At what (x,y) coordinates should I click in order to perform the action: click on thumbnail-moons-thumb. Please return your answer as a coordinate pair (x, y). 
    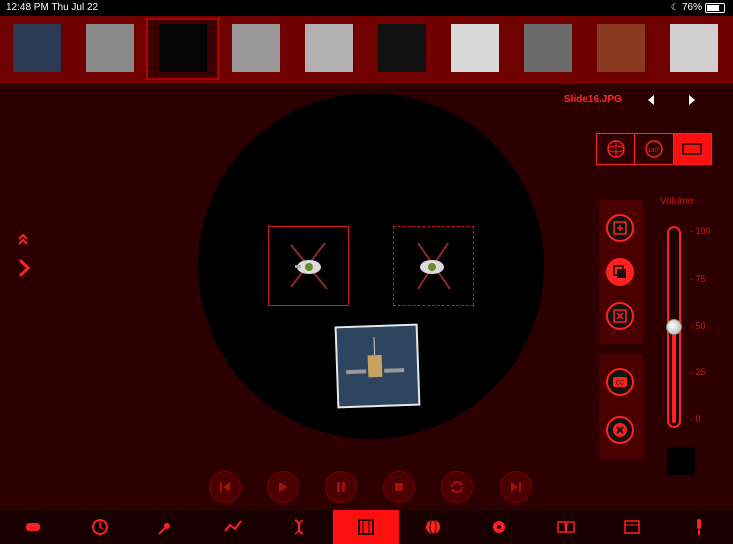
    Looking at the image, I should click on (401, 49).